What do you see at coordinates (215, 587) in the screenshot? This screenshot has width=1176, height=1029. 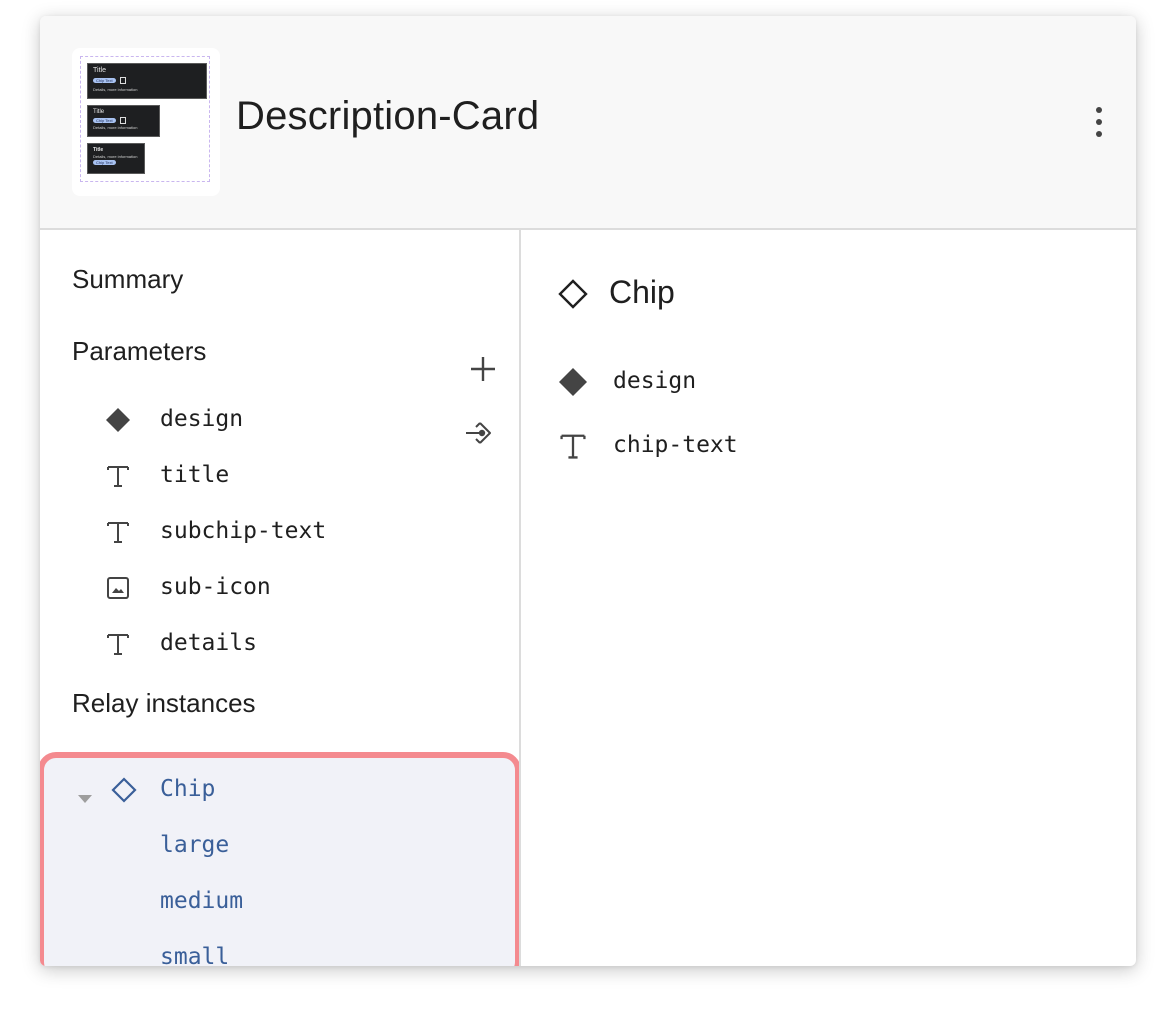 I see `parameter-label: sub-icon` at bounding box center [215, 587].